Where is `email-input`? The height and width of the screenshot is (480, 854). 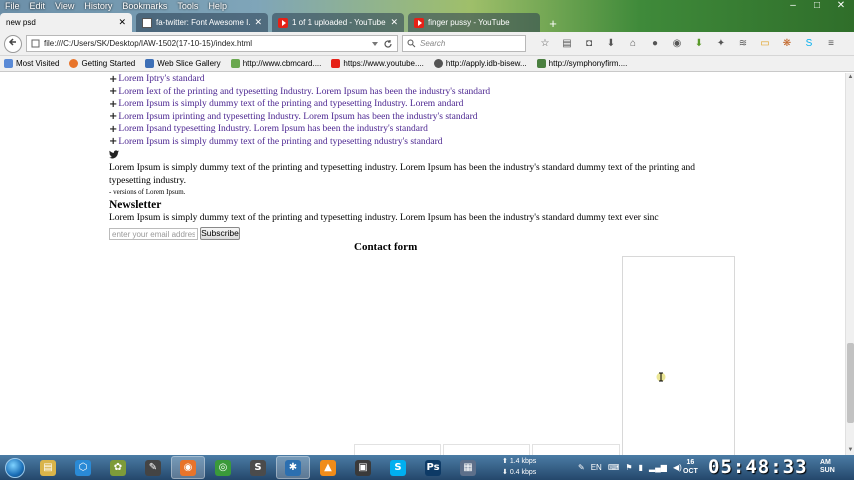 email-input is located at coordinates (153, 234).